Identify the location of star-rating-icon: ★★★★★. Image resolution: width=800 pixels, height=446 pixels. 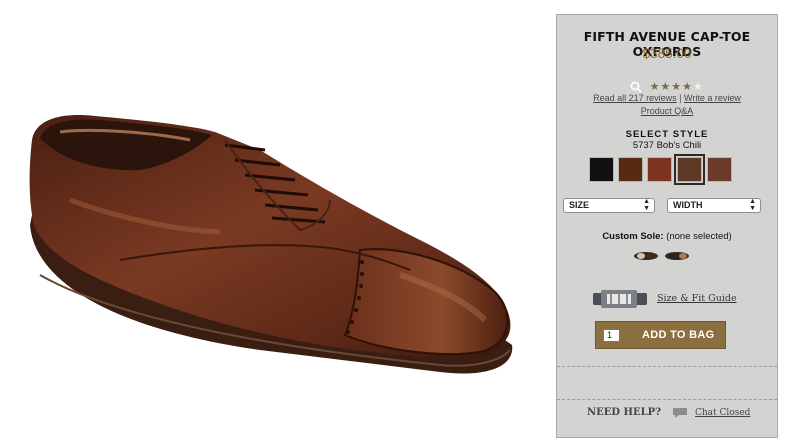
(677, 86).